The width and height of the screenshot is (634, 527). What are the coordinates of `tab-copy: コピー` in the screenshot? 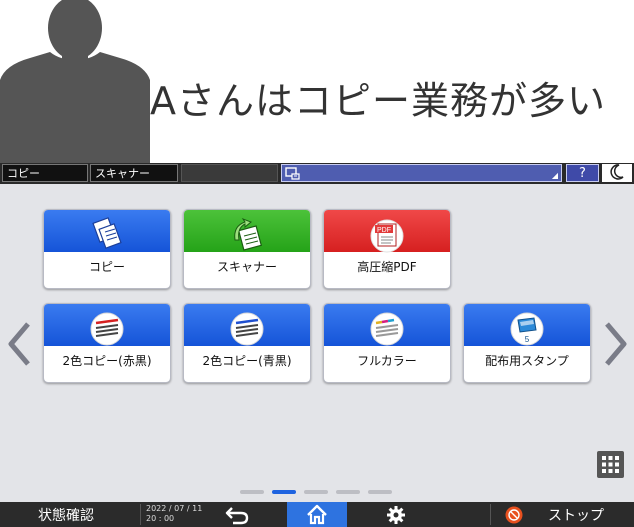 It's located at (45, 173).